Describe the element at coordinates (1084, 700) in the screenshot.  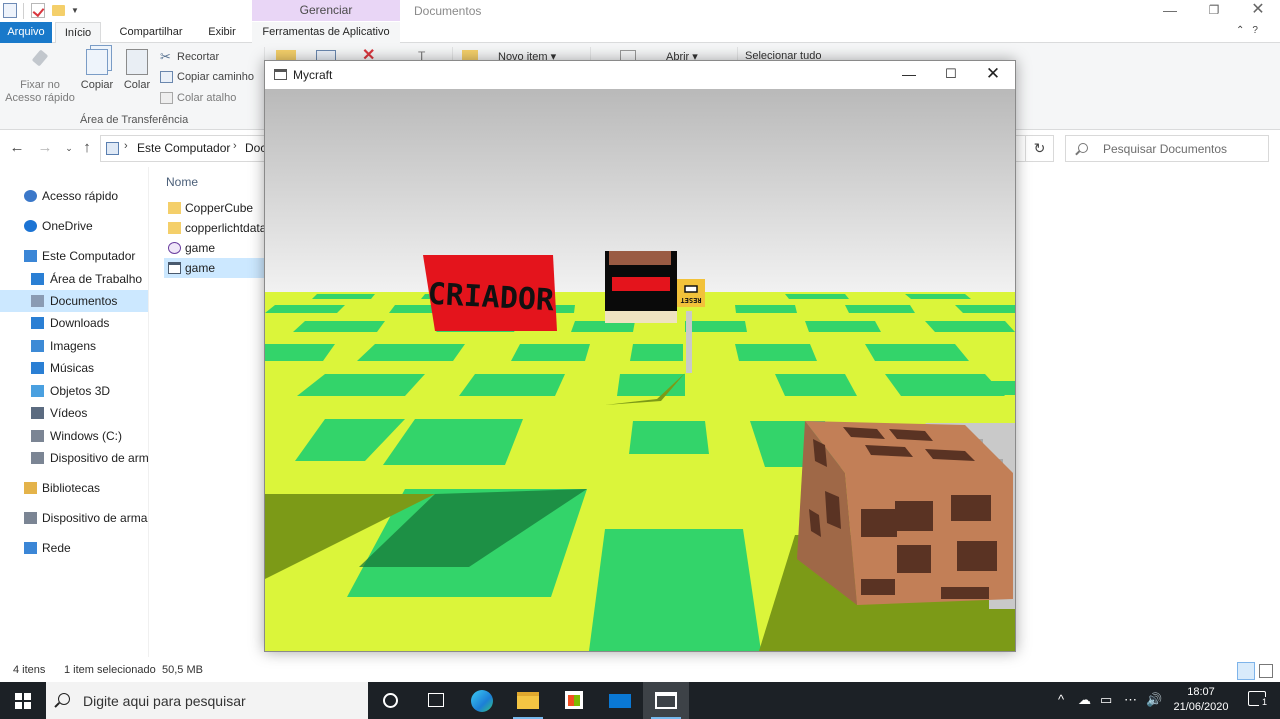
I see `onedrive-tray-icon: ☁` at that location.